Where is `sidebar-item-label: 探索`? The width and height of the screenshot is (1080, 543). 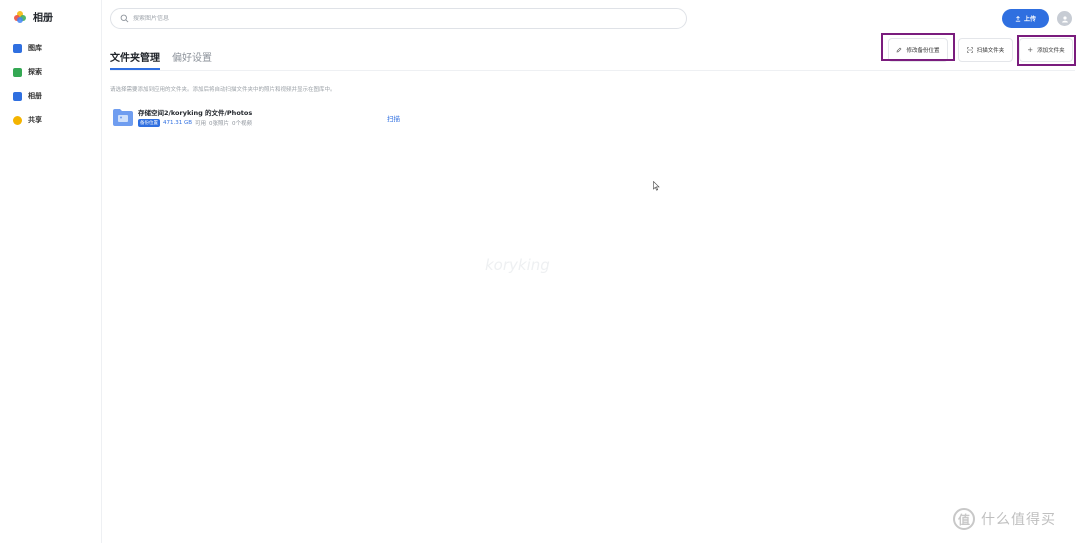 sidebar-item-label: 探索 is located at coordinates (35, 72).